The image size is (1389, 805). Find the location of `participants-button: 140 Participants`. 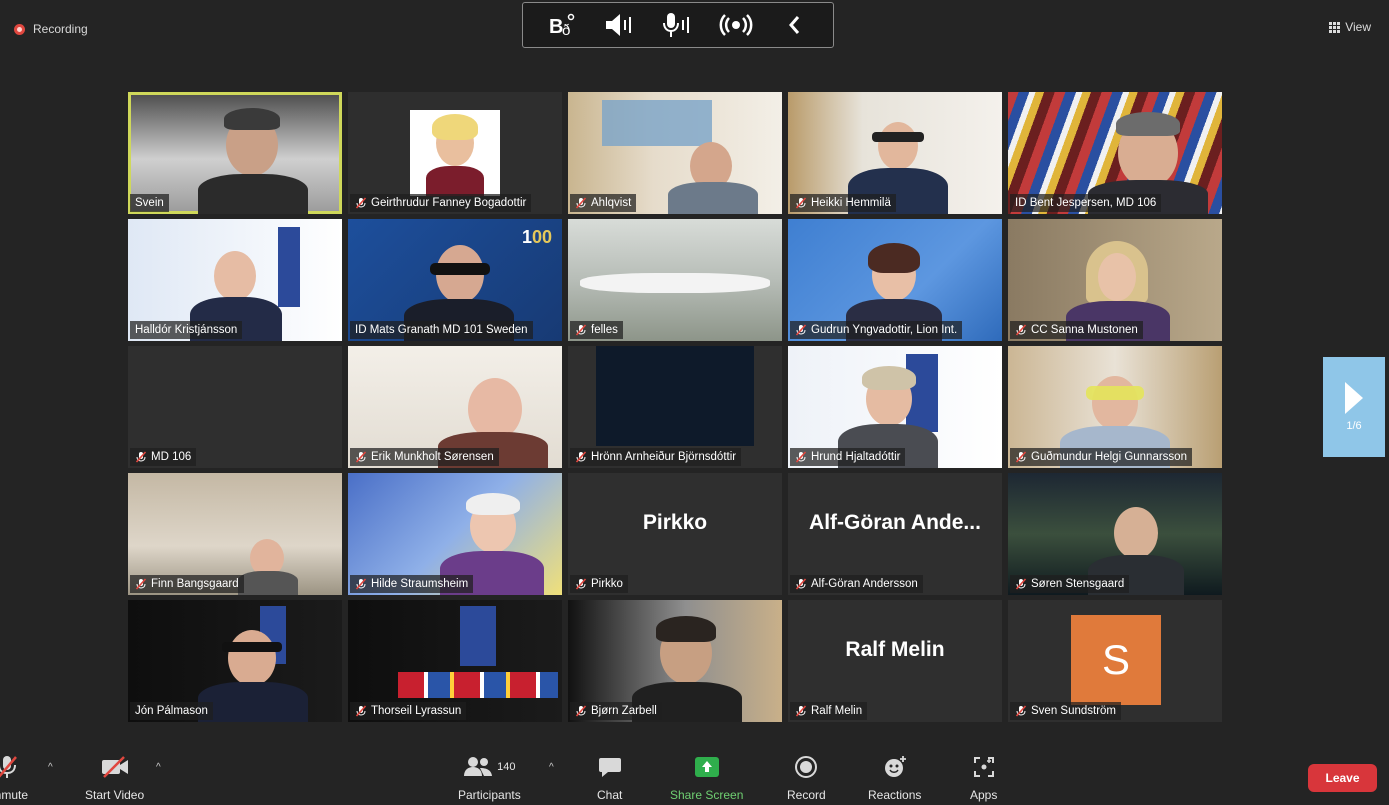

participants-button: 140 Participants is located at coordinates (489, 778).